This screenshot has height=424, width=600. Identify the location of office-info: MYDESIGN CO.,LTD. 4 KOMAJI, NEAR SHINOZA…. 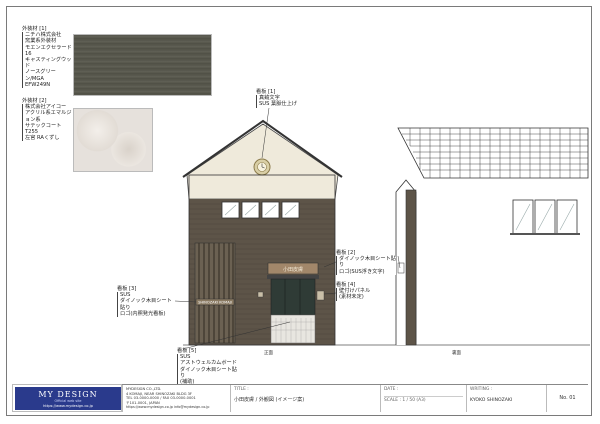
(176, 398).